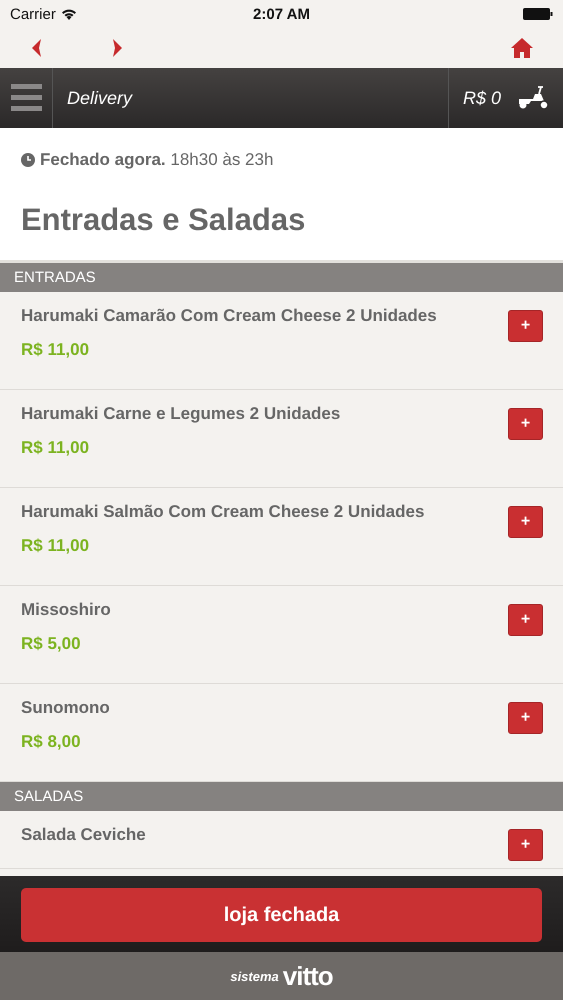 Image resolution: width=563 pixels, height=1000 pixels. I want to click on wifi-icon, so click(68, 14).